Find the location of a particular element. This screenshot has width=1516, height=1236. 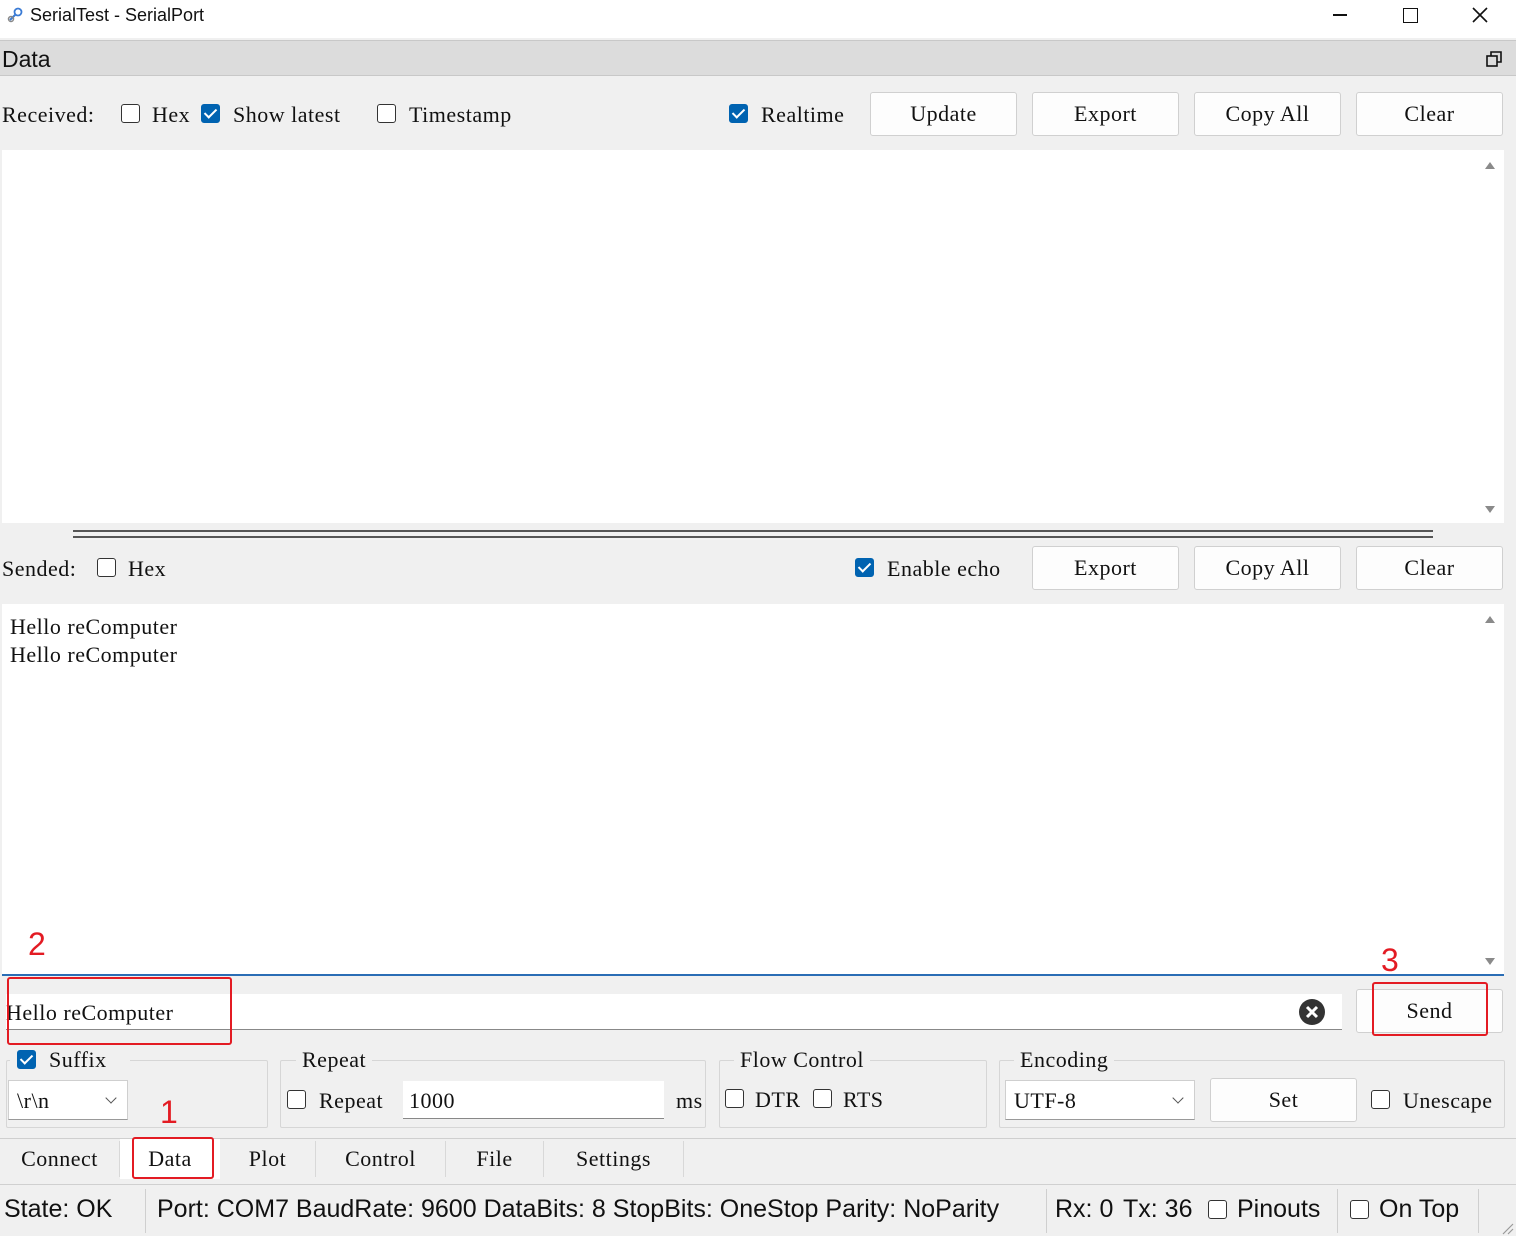

received-export-label: Export is located at coordinates (1105, 113).